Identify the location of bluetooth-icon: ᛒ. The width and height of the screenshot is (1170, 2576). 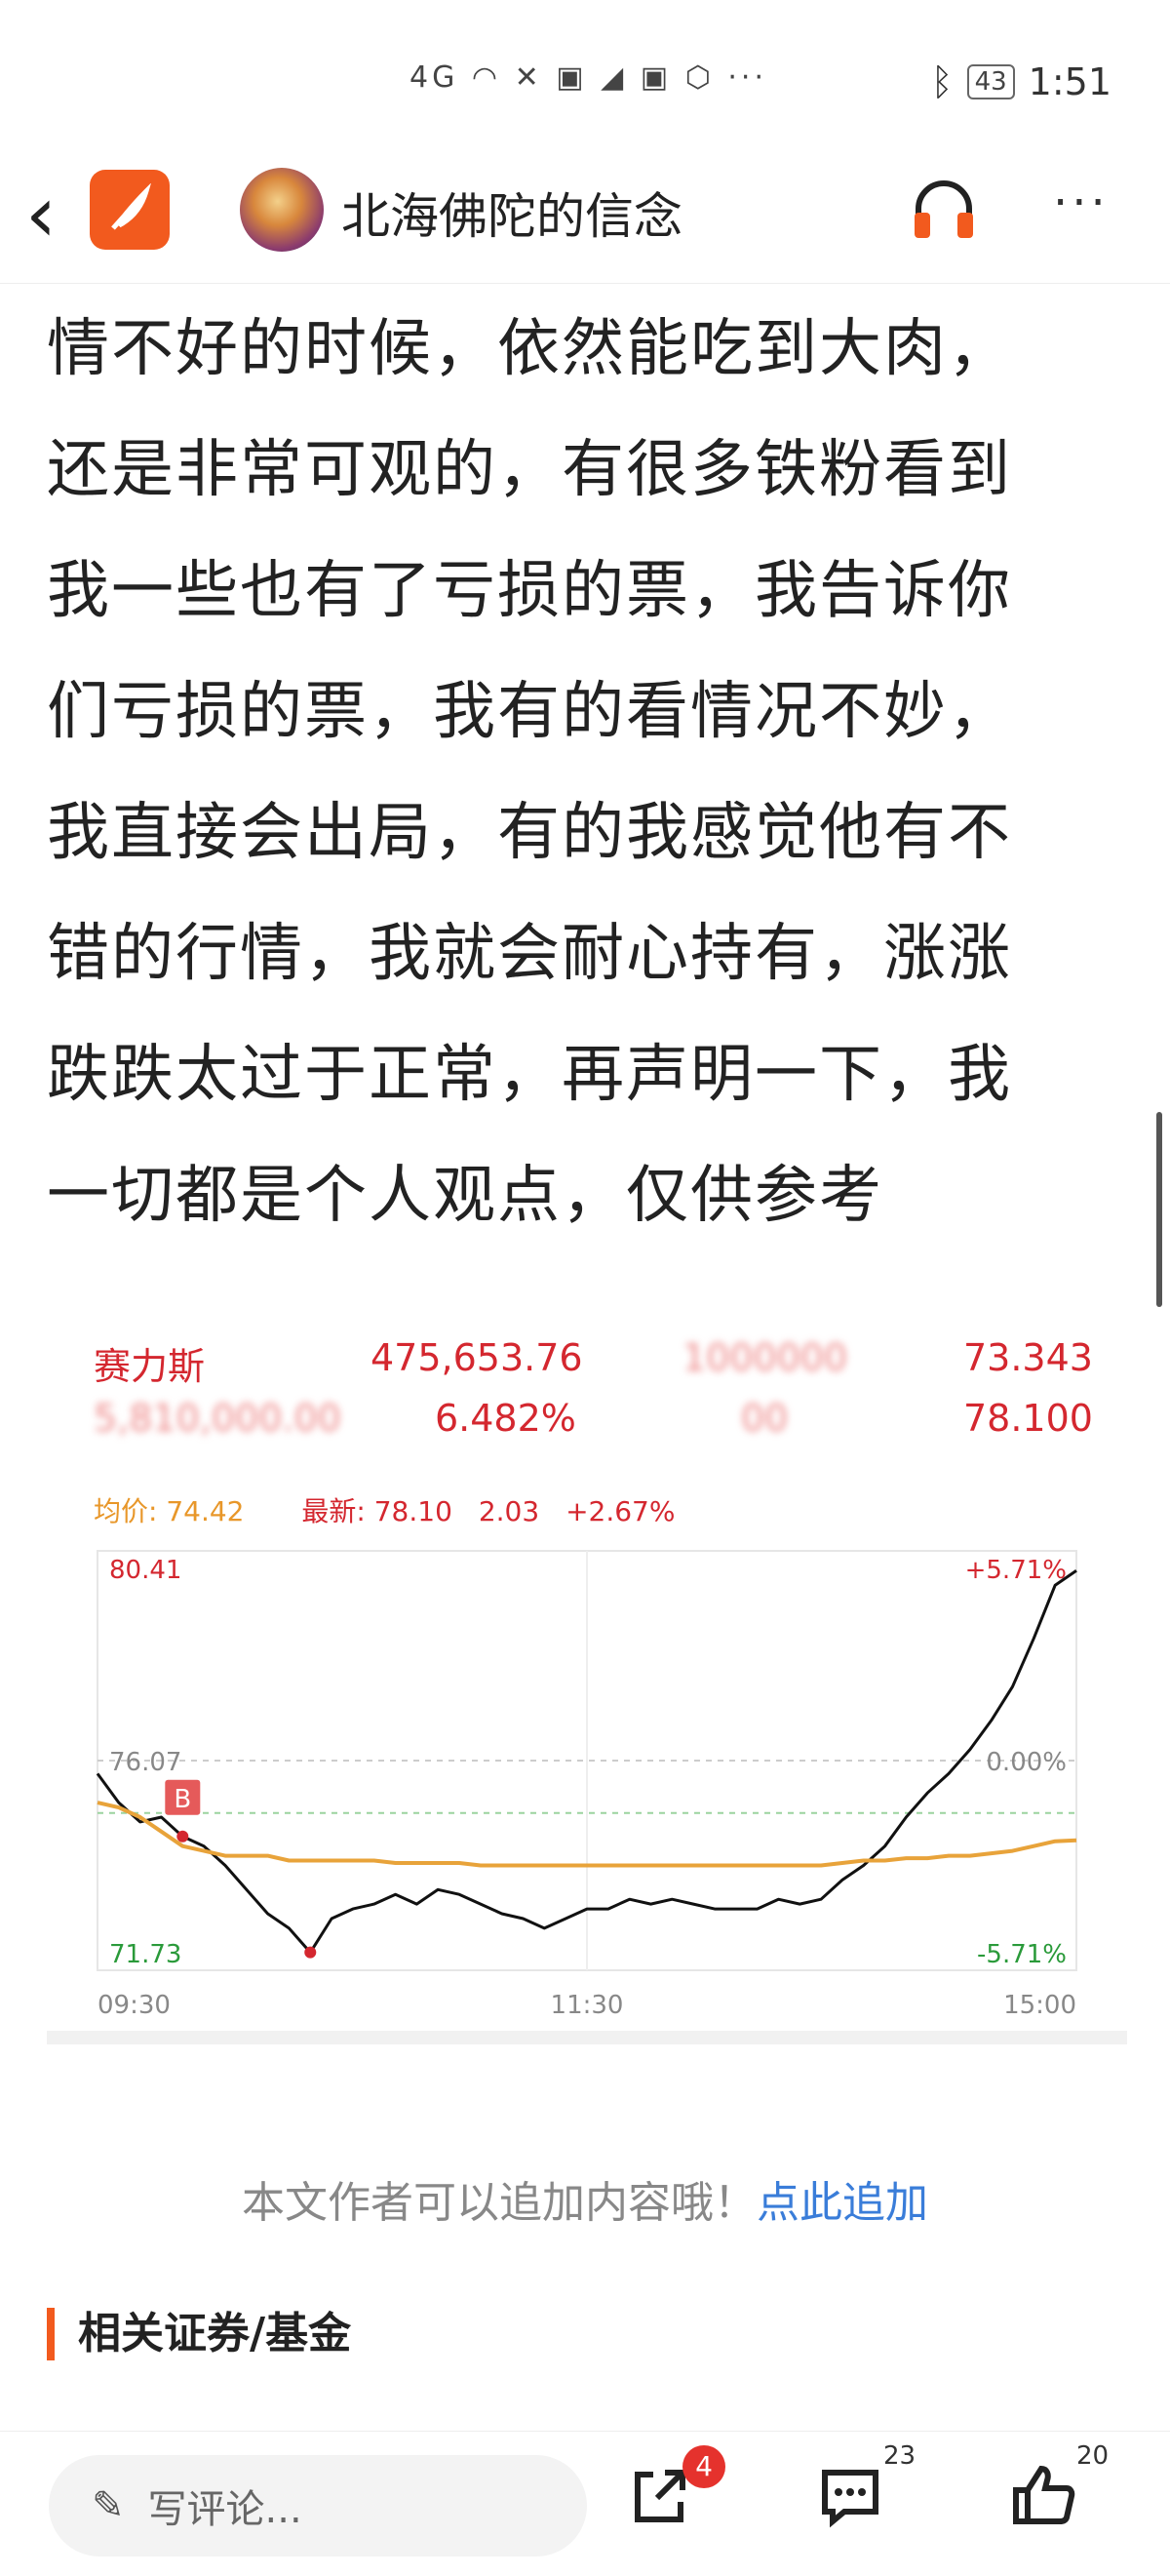
(942, 81).